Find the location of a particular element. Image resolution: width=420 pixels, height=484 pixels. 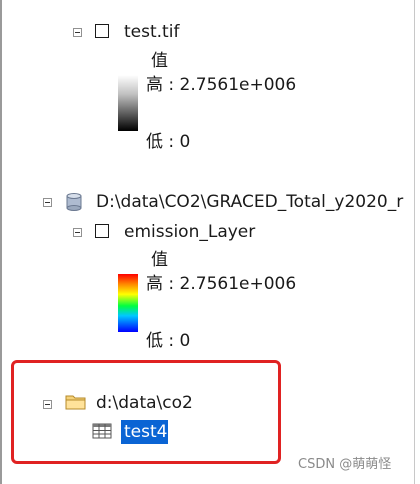

collapse-toggle-emission-layer is located at coordinates (77, 232).